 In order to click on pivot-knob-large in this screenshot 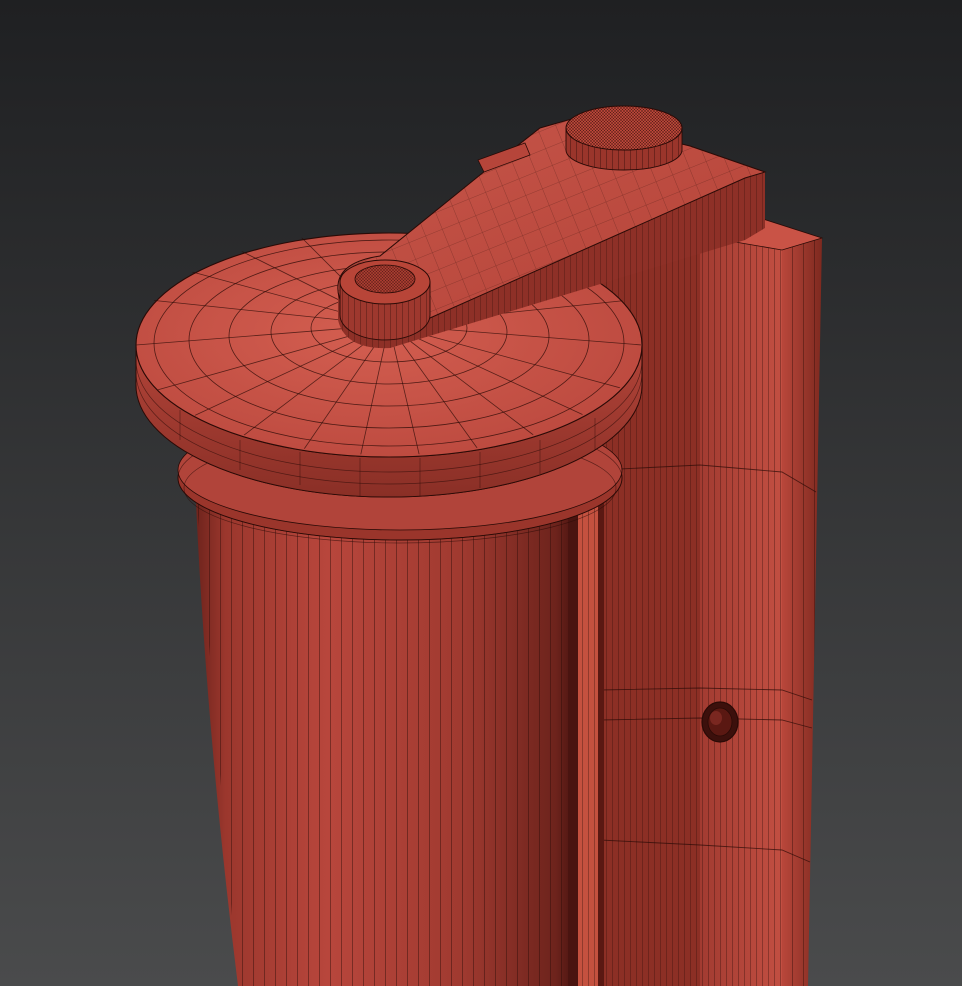, I will do `click(624, 138)`.